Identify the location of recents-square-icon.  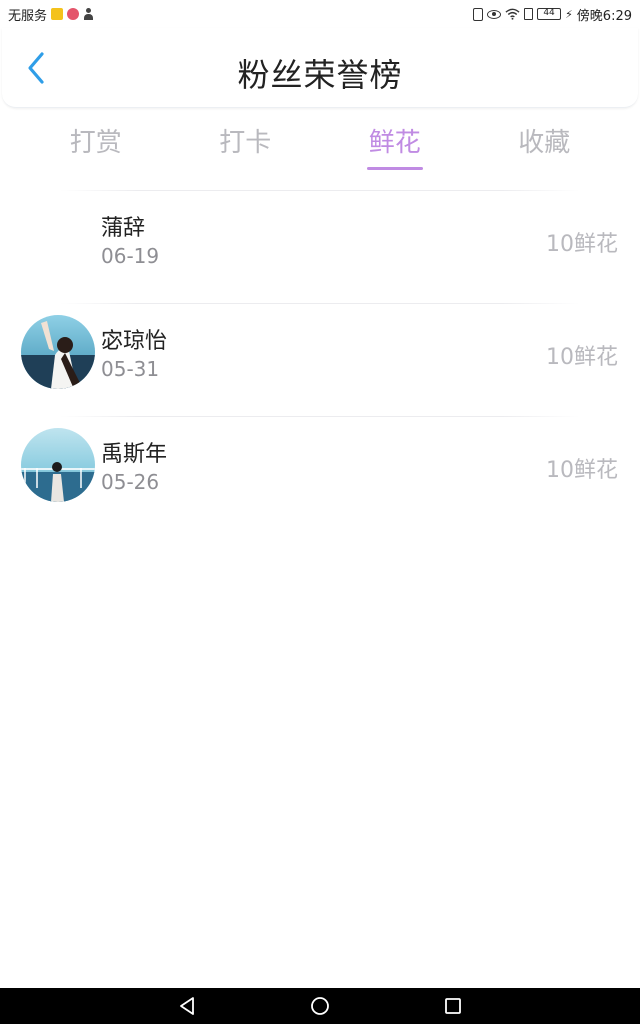
(453, 1006).